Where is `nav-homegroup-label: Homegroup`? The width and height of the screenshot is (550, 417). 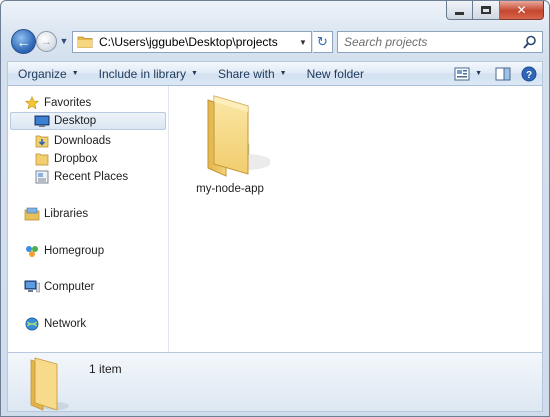
nav-homegroup-label: Homegroup is located at coordinates (74, 251).